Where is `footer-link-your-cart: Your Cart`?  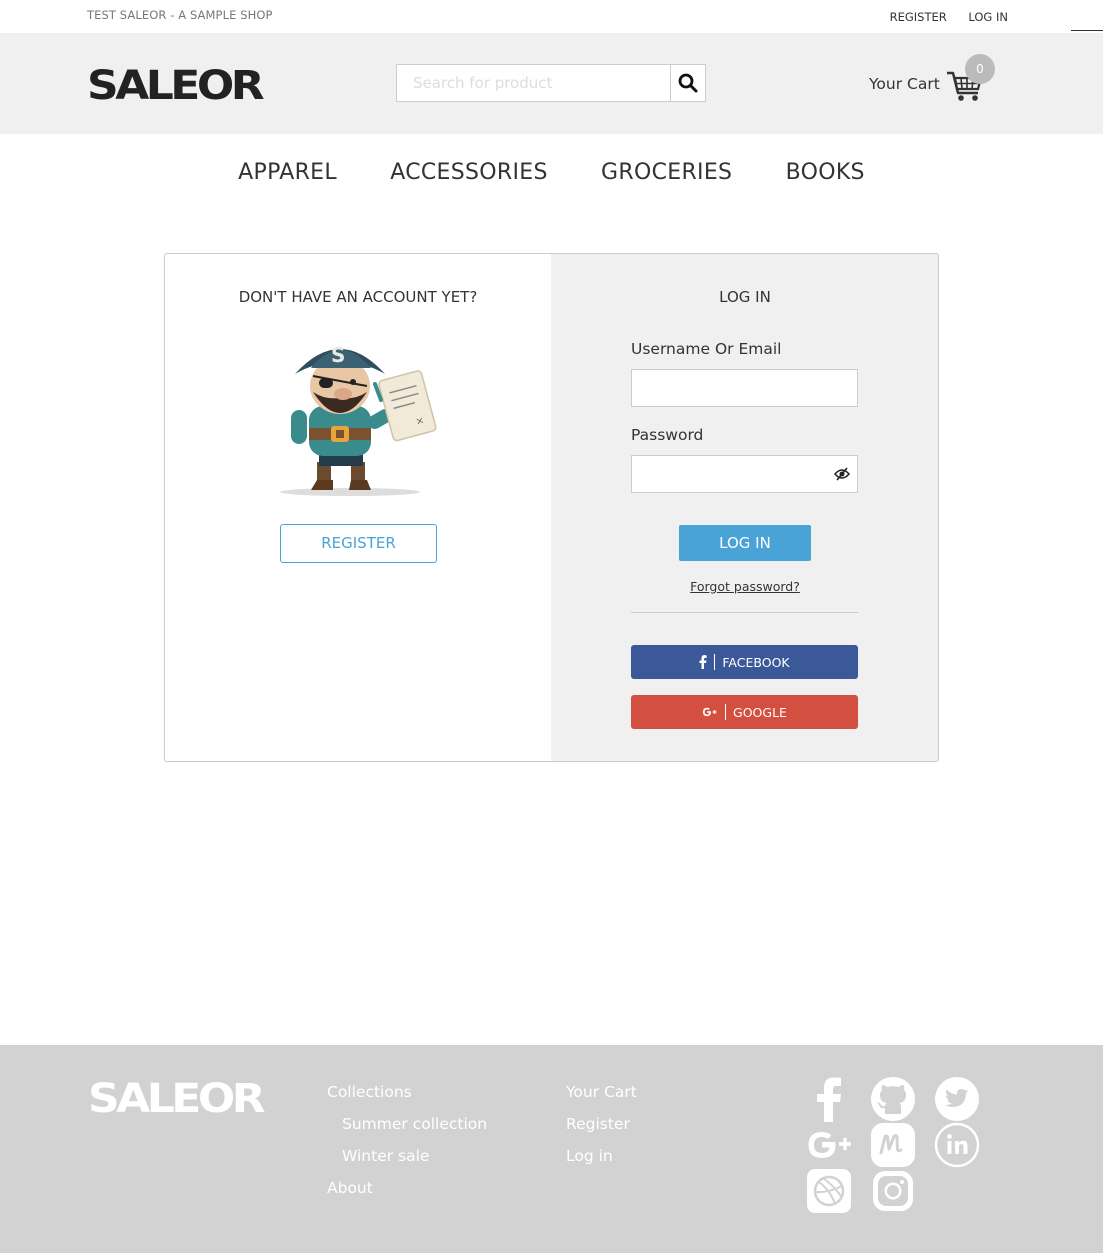
footer-link-your-cart: Your Cart is located at coordinates (601, 1099).